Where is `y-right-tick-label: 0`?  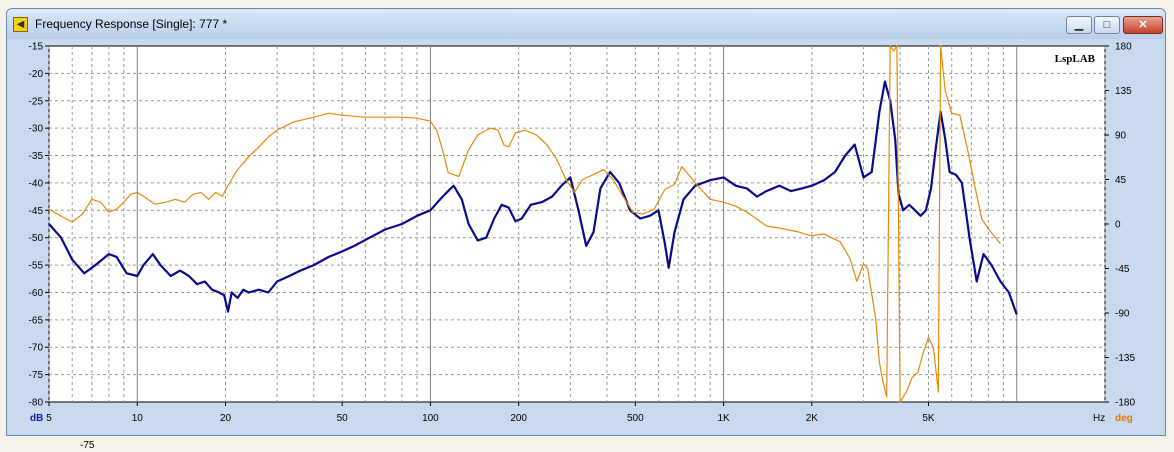 y-right-tick-label: 0 is located at coordinates (1118, 225).